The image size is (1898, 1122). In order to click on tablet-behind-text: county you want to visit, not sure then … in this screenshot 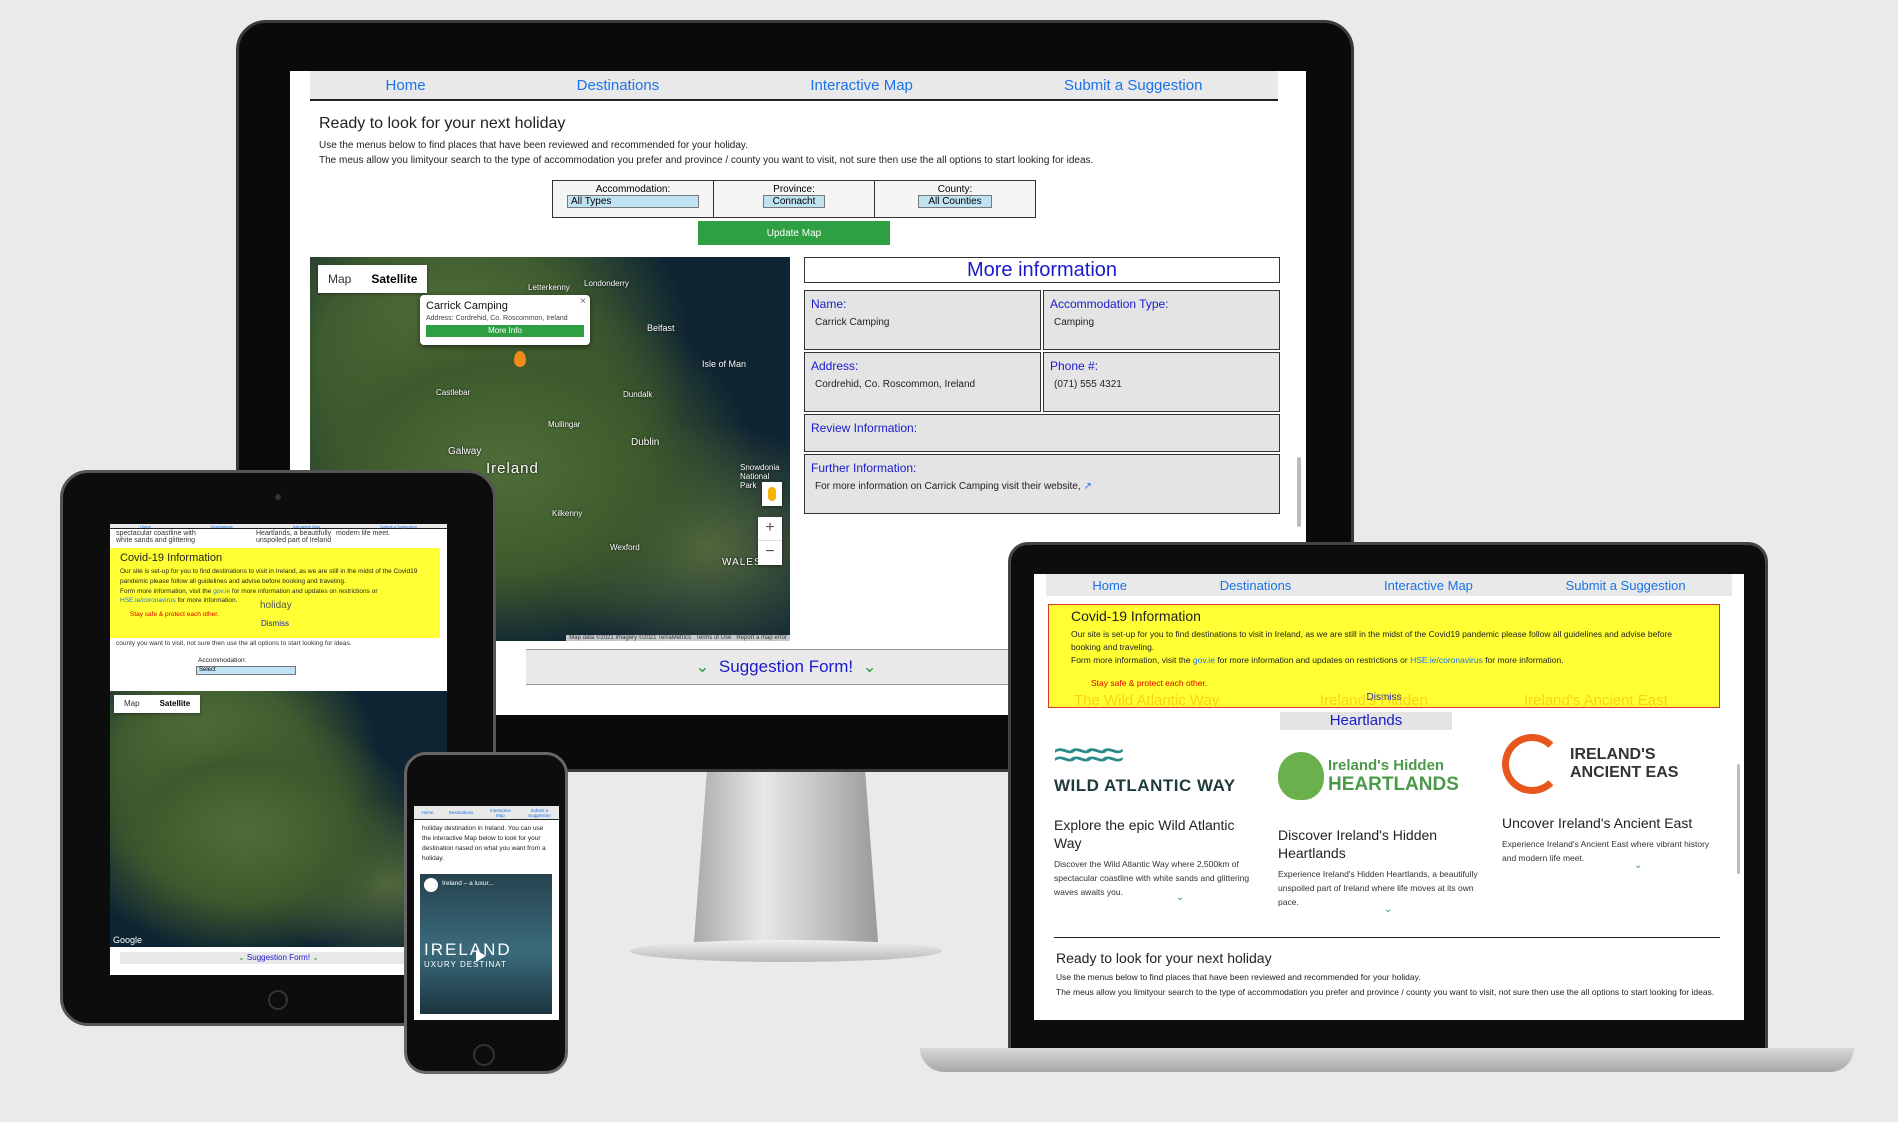, I will do `click(234, 643)`.